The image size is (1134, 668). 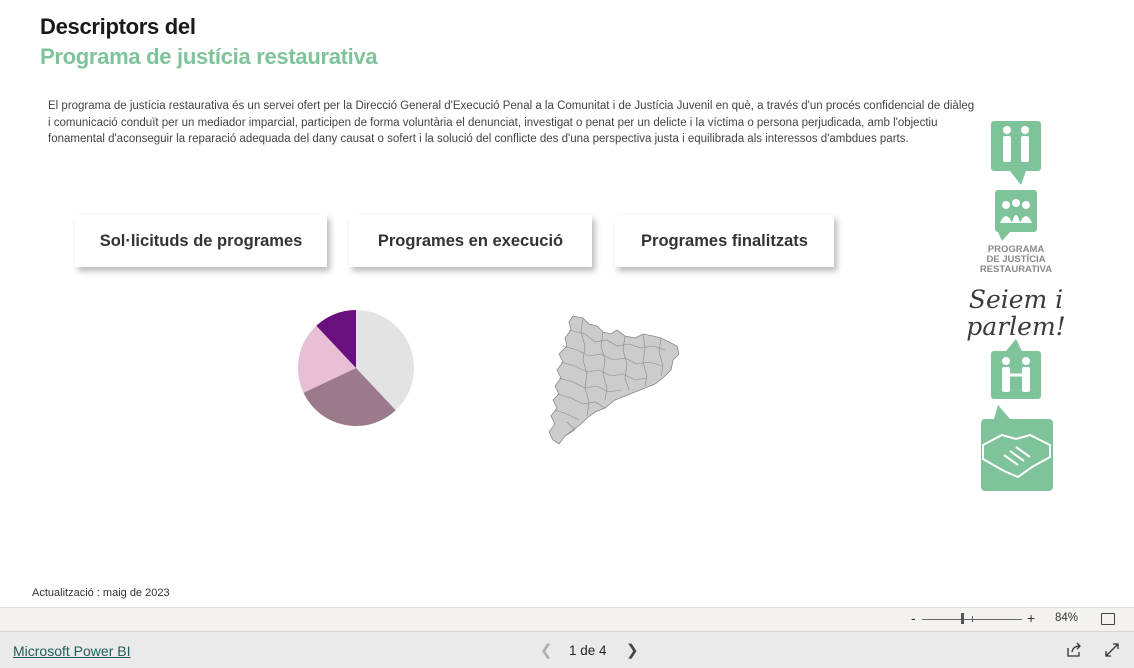 What do you see at coordinates (201, 241) in the screenshot?
I see `button-sollicituds: Sol·licituds de programes` at bounding box center [201, 241].